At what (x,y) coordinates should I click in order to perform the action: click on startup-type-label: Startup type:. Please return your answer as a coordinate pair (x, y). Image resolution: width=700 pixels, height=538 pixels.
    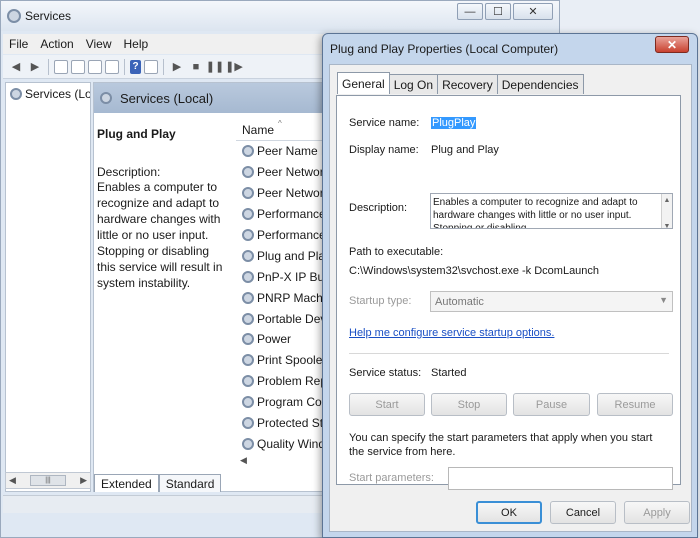
    Looking at the image, I should click on (380, 301).